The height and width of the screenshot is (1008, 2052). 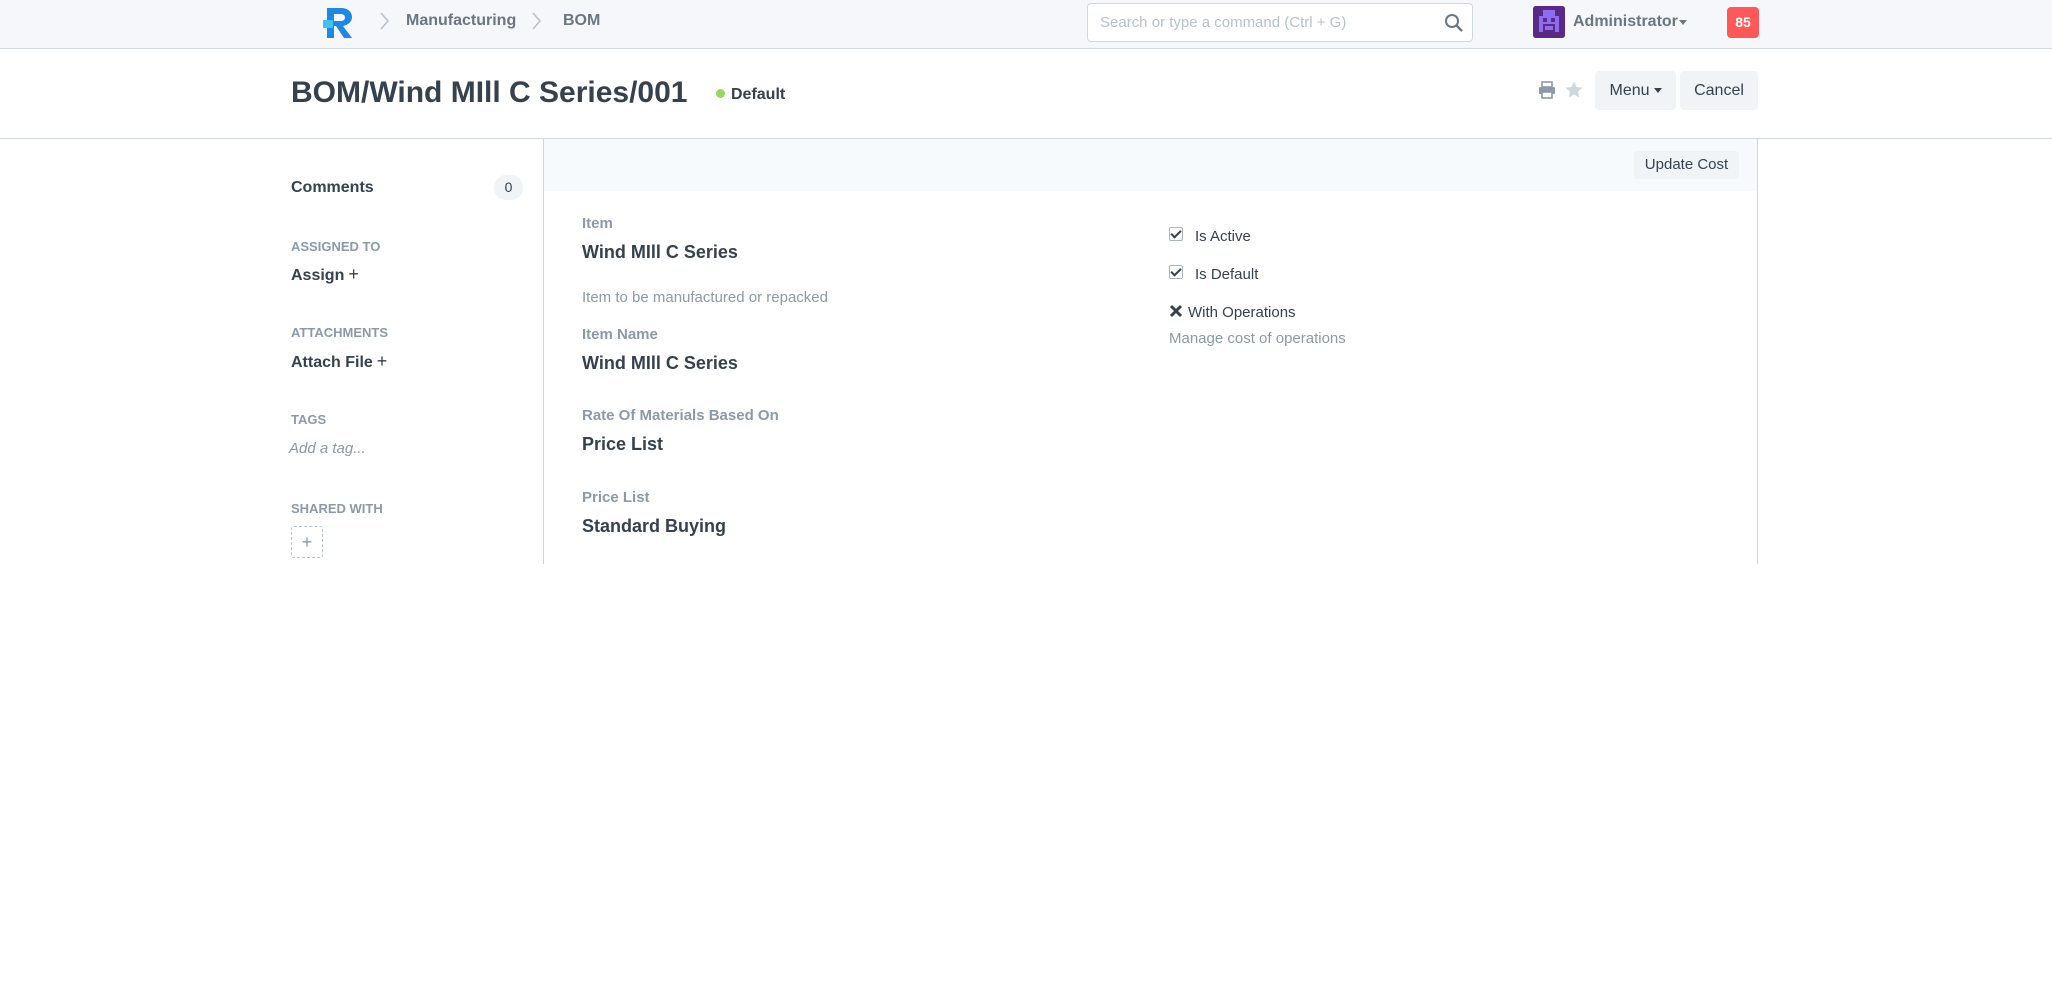 What do you see at coordinates (758, 94) in the screenshot?
I see `status-text: Default` at bounding box center [758, 94].